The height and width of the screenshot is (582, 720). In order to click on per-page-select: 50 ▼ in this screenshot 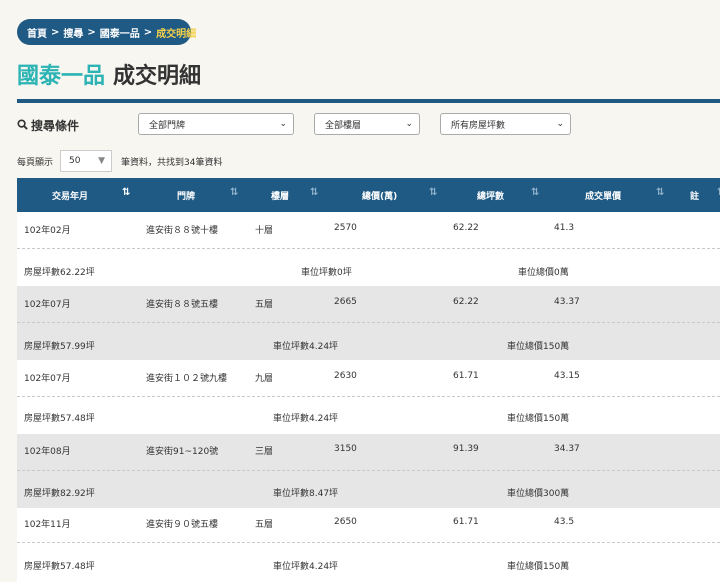, I will do `click(86, 161)`.